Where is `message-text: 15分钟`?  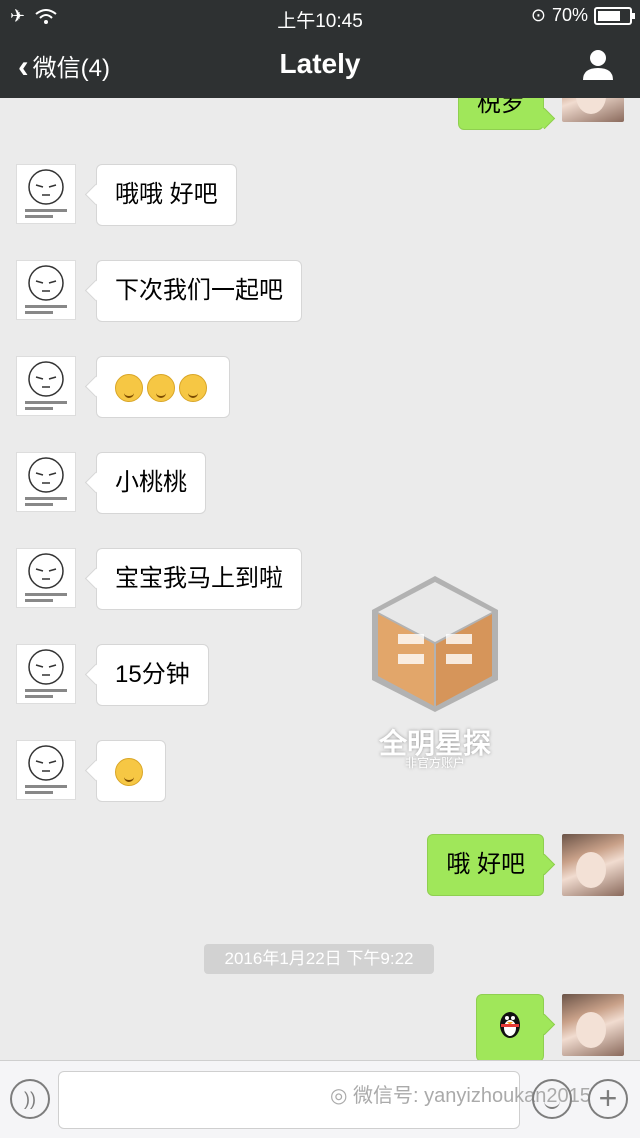
message-text: 15分钟 is located at coordinates (152, 674).